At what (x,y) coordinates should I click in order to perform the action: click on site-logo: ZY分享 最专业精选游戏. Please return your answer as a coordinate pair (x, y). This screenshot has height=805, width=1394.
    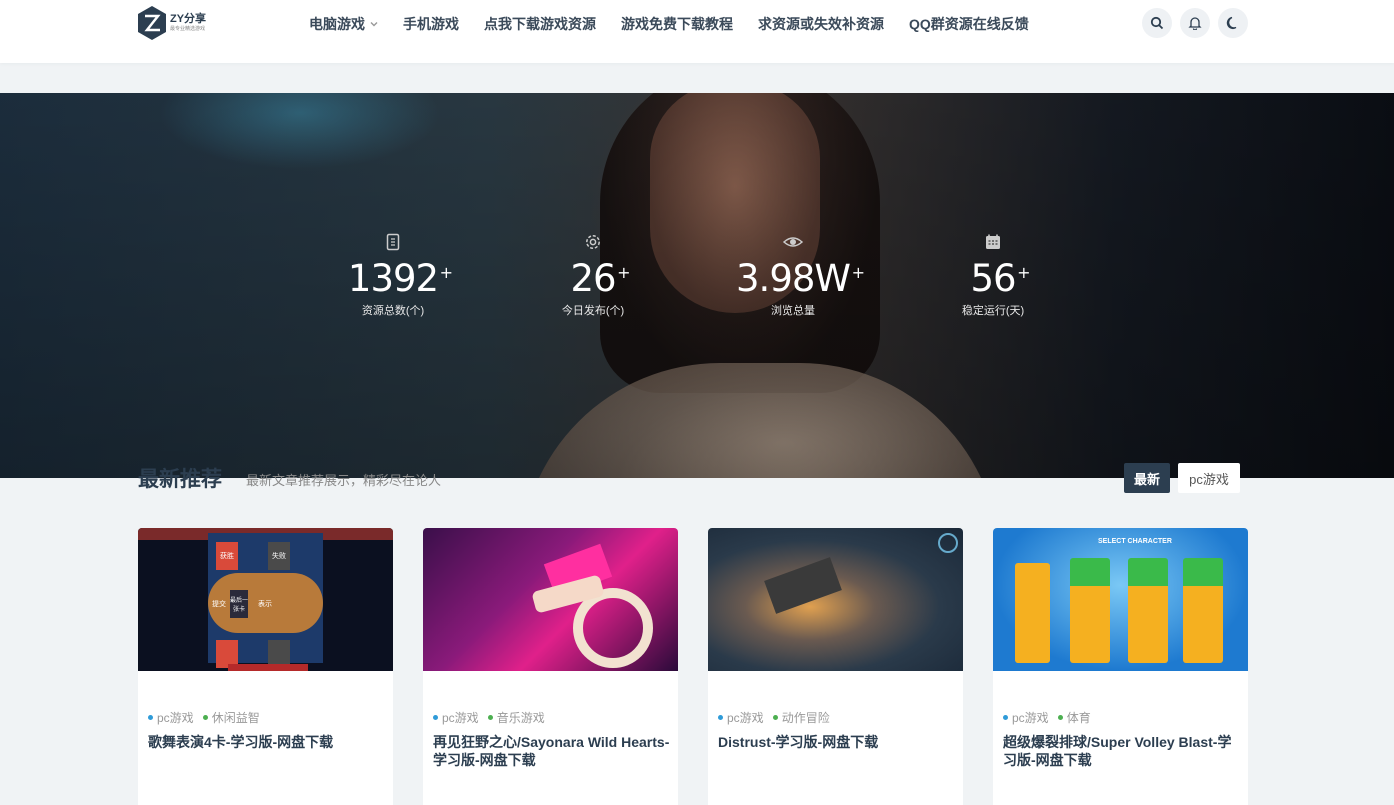
    Looking at the image, I should click on (183, 23).